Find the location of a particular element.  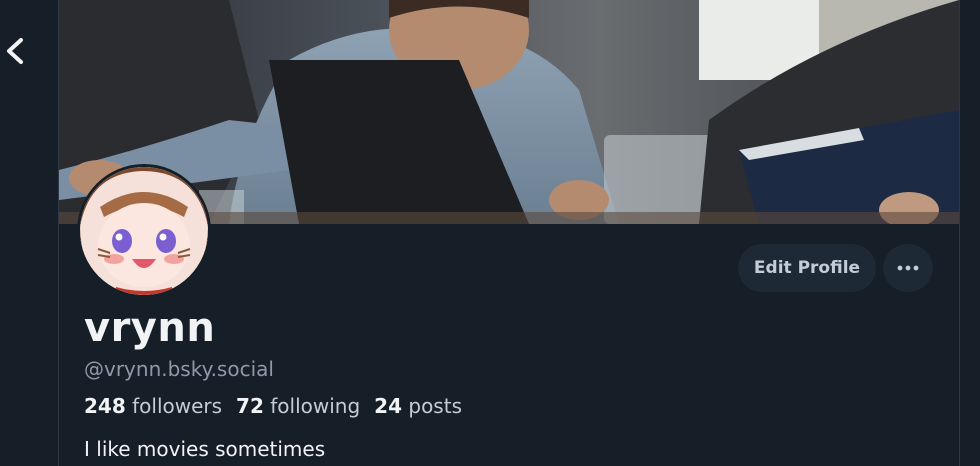

followers-label: followers is located at coordinates (177, 406).